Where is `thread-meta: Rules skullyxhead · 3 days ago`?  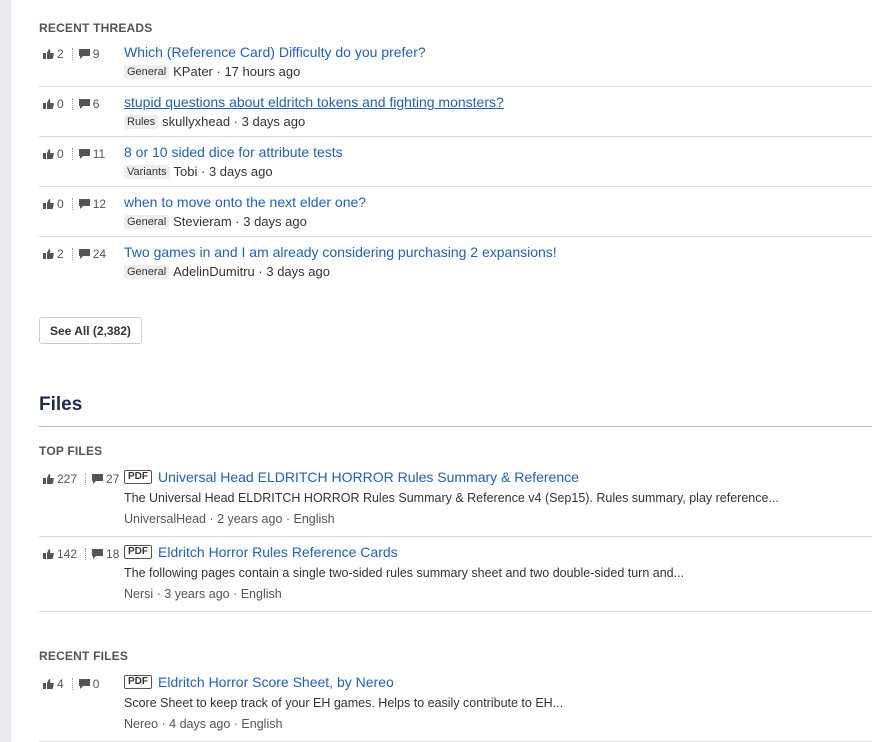 thread-meta: Rules skullyxhead · 3 days ago is located at coordinates (214, 121).